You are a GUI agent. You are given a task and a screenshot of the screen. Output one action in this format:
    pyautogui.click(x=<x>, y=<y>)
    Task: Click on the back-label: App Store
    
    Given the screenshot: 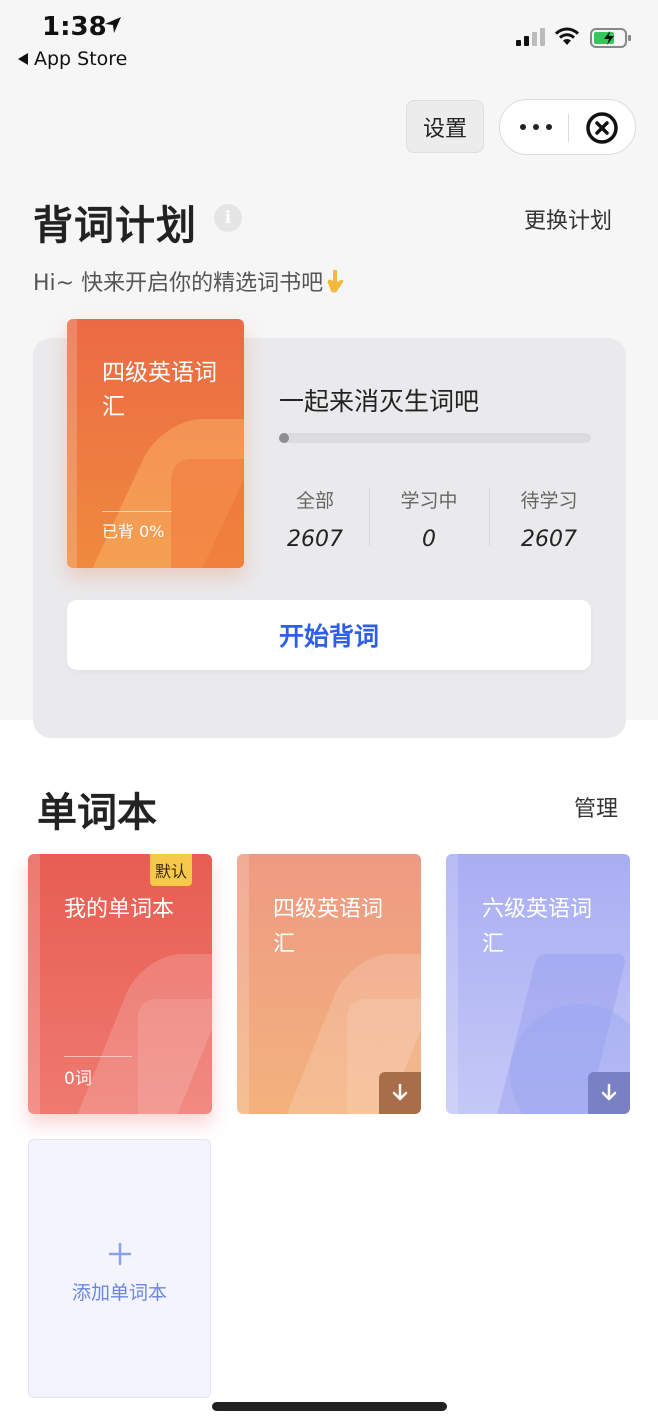 What is the action you would take?
    pyautogui.click(x=81, y=59)
    